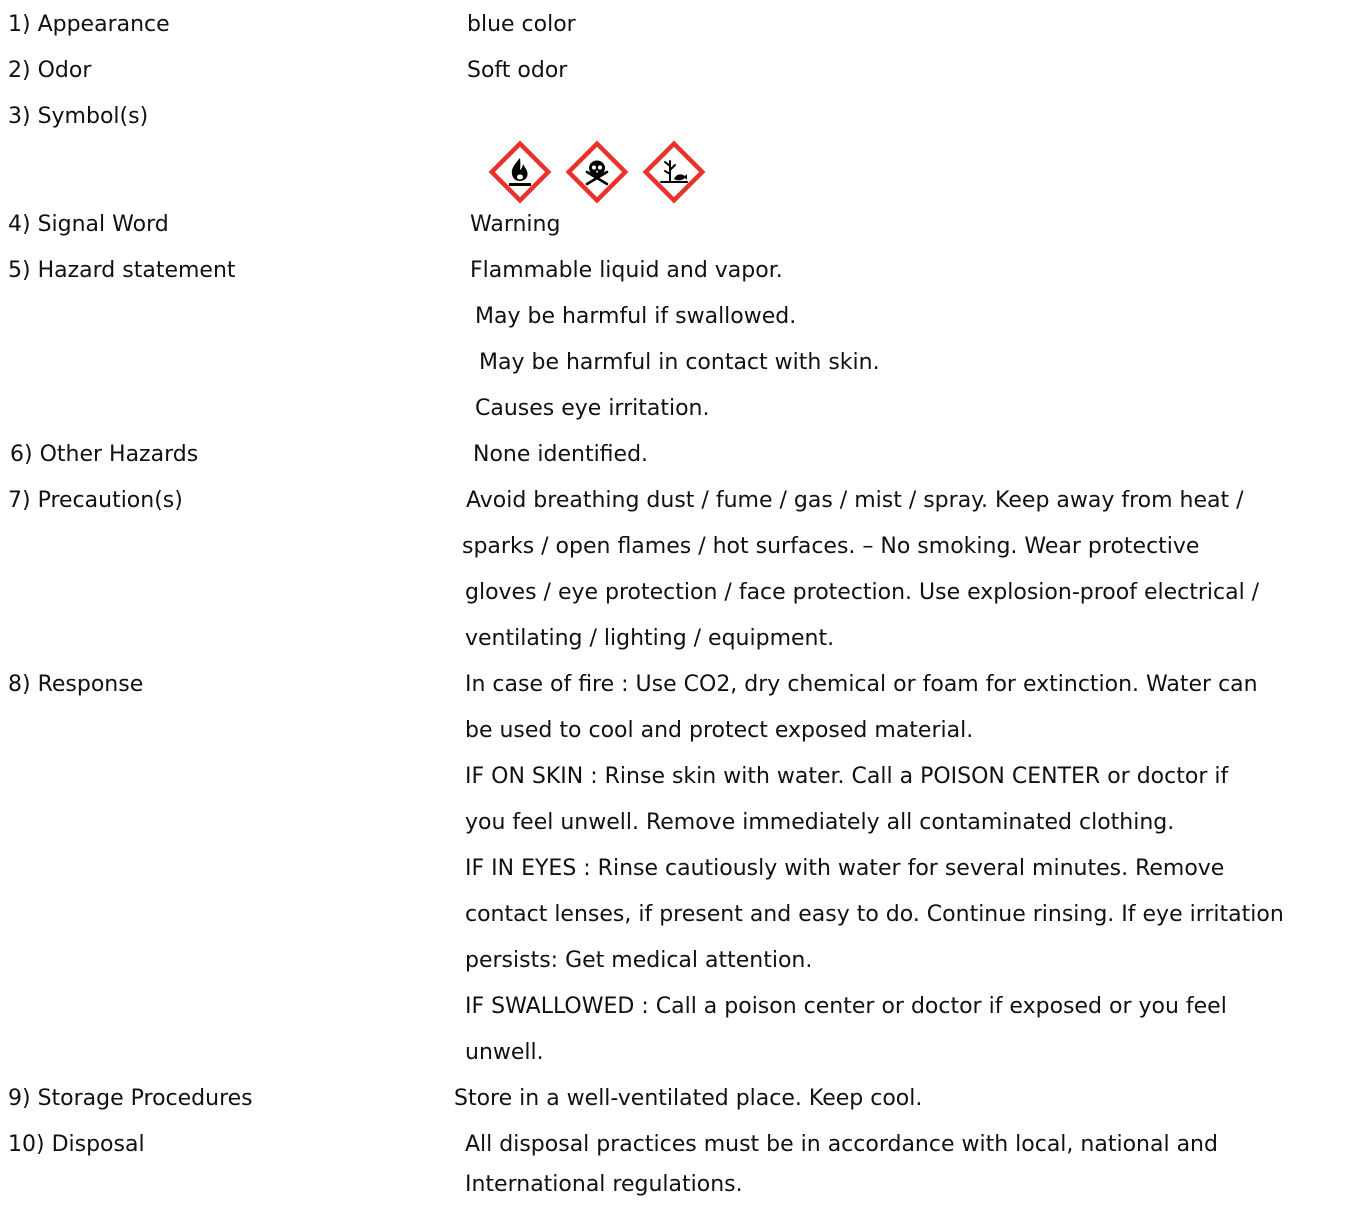 This screenshot has width=1370, height=1207. Describe the element at coordinates (76, 1144) in the screenshot. I see `disposal-label: 10) Disposal` at that location.